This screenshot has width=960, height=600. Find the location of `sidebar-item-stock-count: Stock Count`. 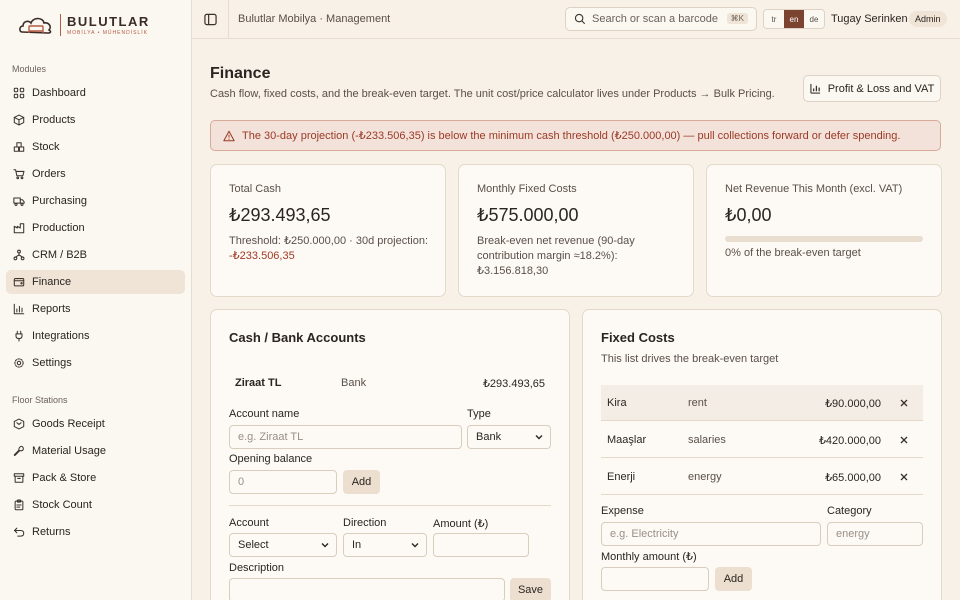

sidebar-item-stock-count: Stock Count is located at coordinates (95, 505).